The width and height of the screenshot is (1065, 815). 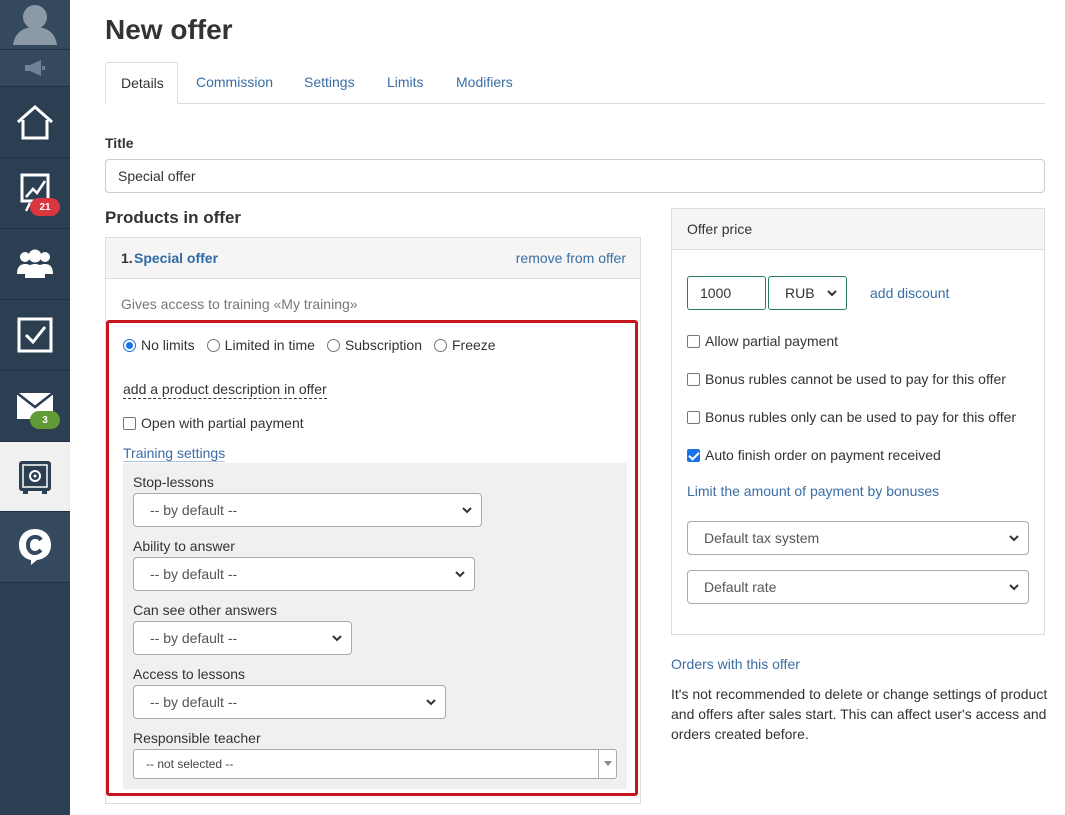 I want to click on ability-to-answer-value: -- by default --, so click(x=194, y=574).